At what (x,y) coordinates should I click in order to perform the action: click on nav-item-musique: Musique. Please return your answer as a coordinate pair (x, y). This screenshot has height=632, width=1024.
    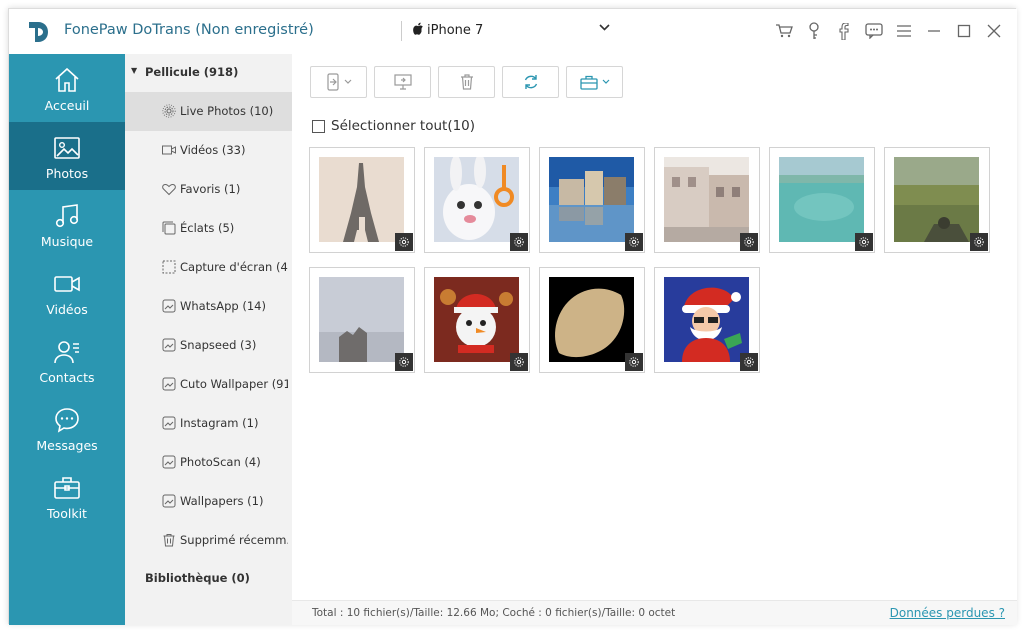
    Looking at the image, I should click on (67, 224).